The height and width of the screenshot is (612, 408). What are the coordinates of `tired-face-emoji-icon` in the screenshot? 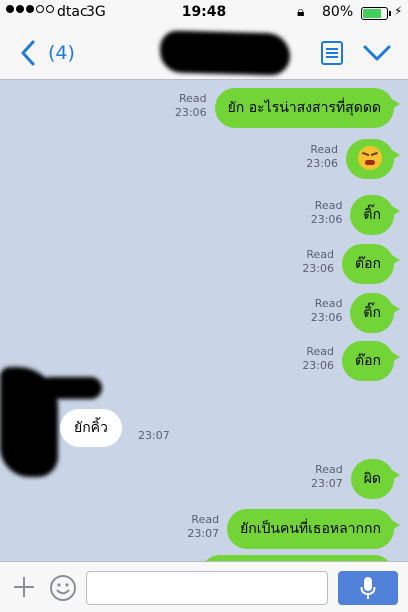 It's located at (370, 158).